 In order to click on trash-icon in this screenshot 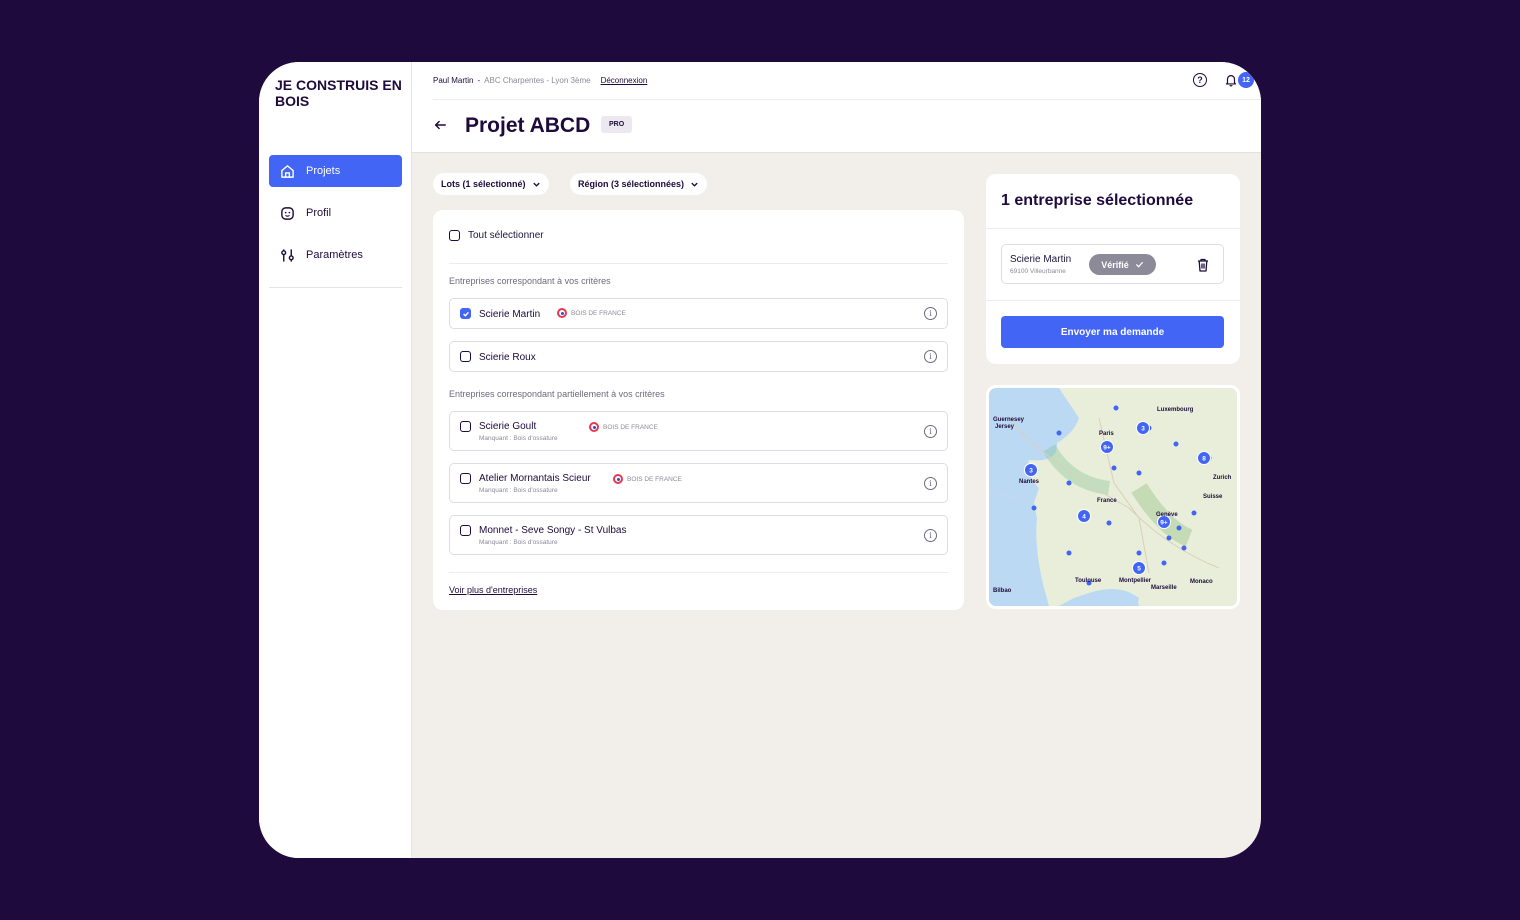, I will do `click(1203, 265)`.